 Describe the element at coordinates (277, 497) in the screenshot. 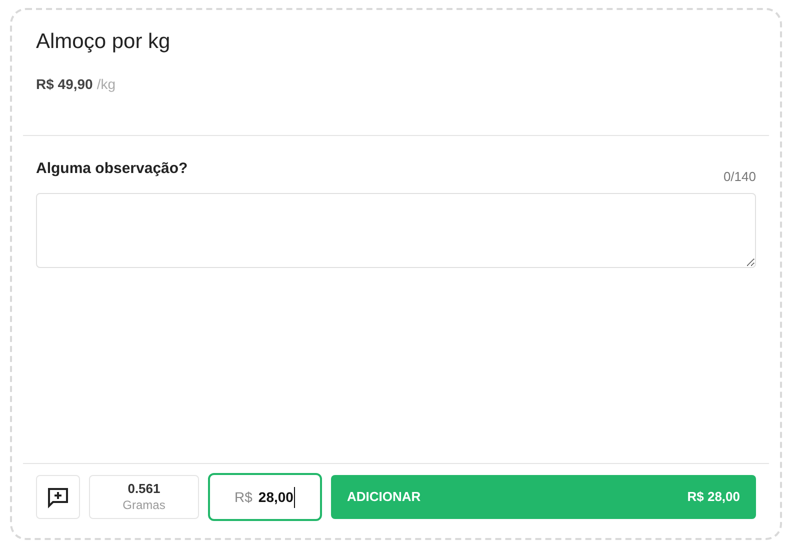

I see `price-value: 28,00` at that location.